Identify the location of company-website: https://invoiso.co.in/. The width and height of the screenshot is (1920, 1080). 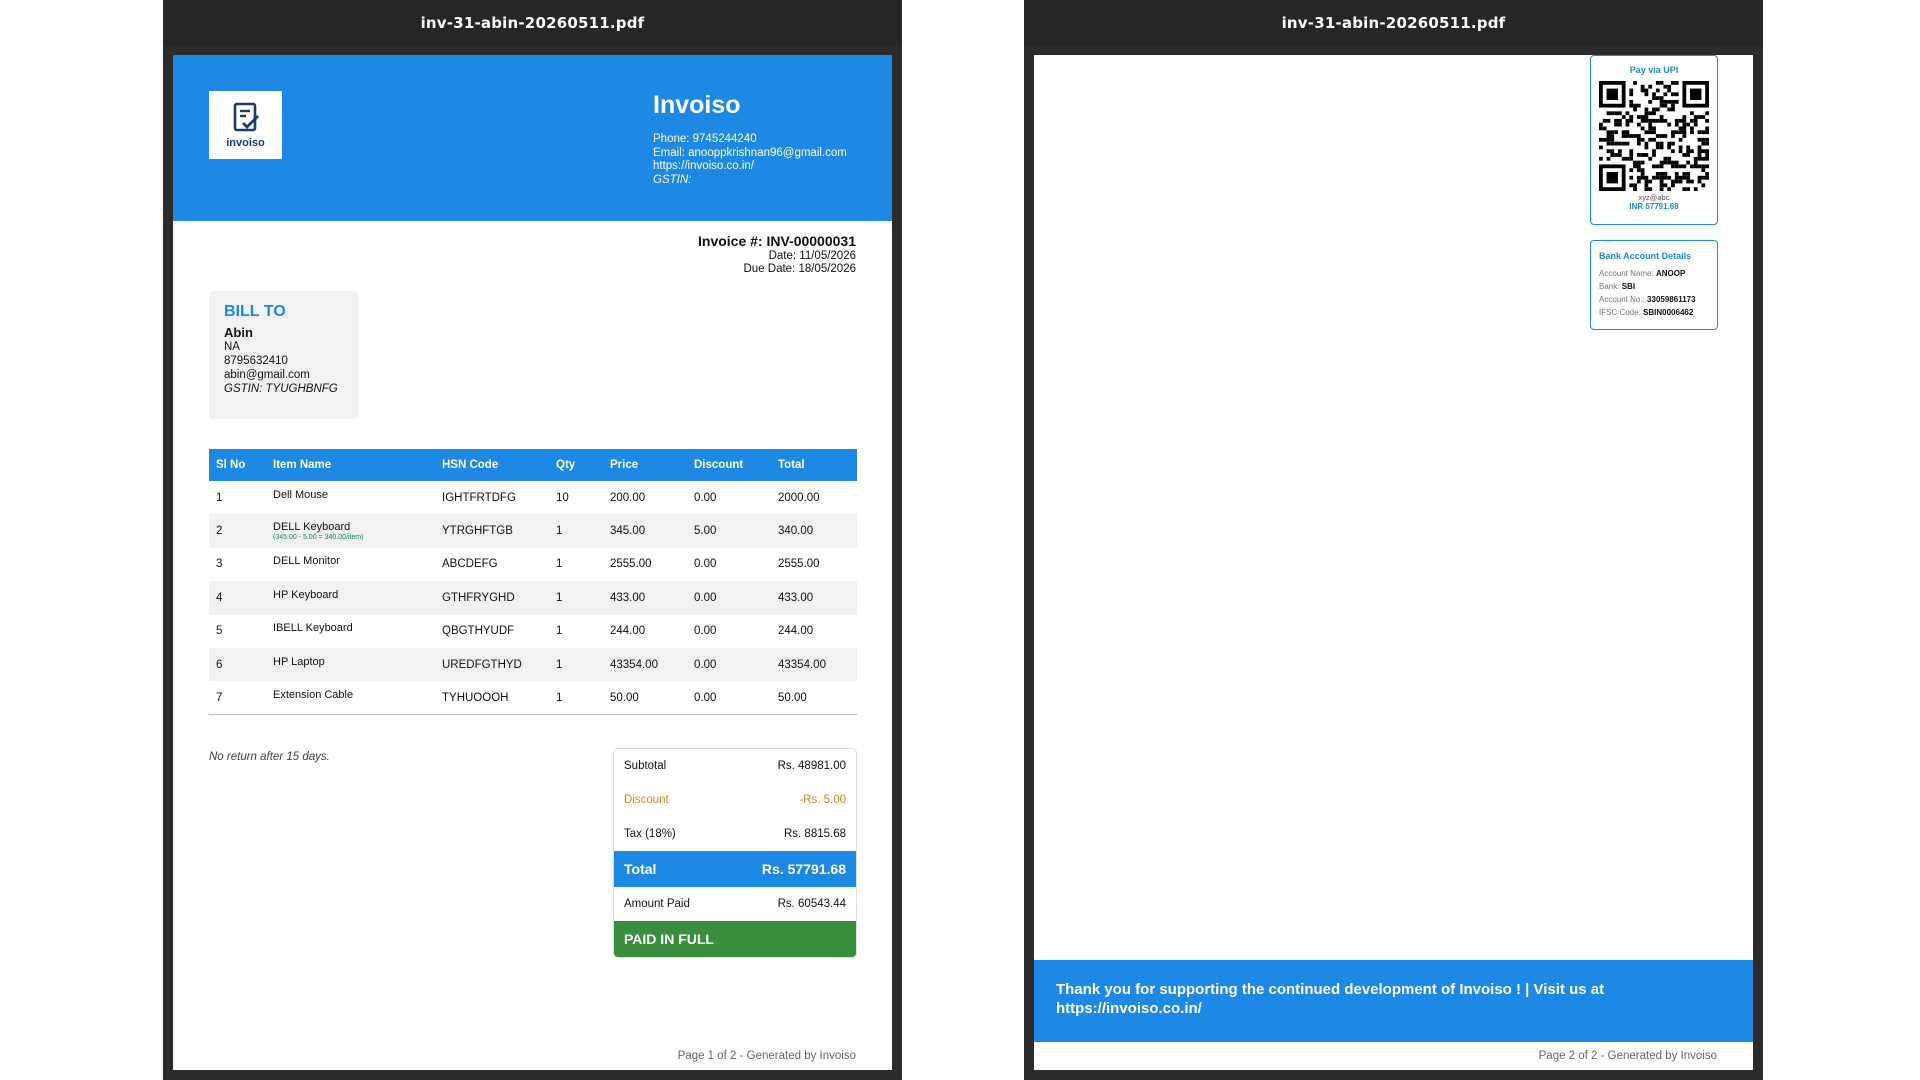
(750, 167).